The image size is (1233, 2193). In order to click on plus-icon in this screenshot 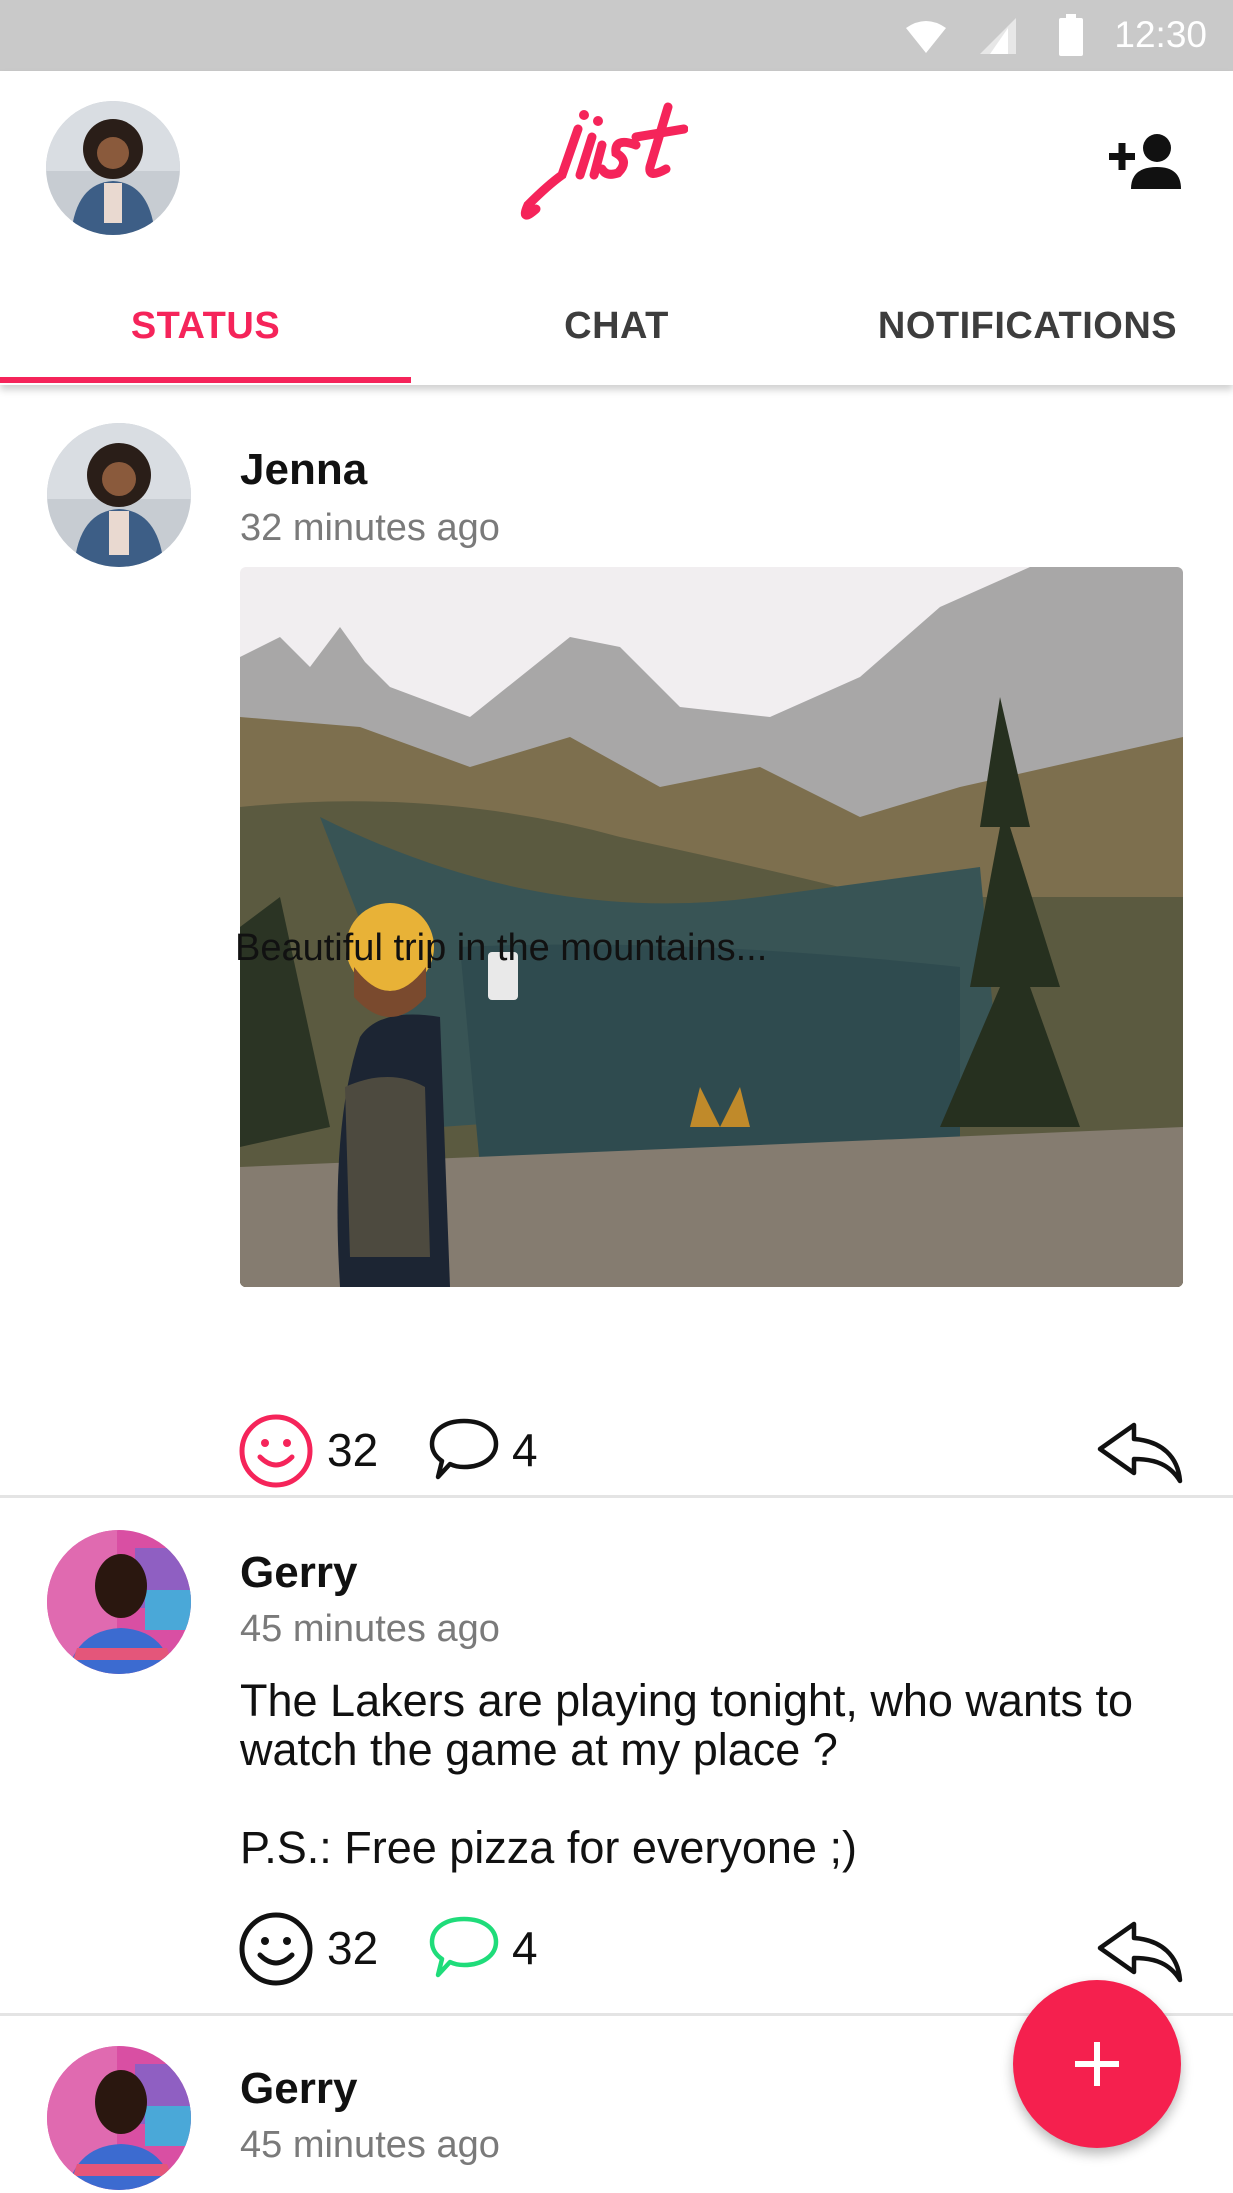, I will do `click(1097, 2064)`.